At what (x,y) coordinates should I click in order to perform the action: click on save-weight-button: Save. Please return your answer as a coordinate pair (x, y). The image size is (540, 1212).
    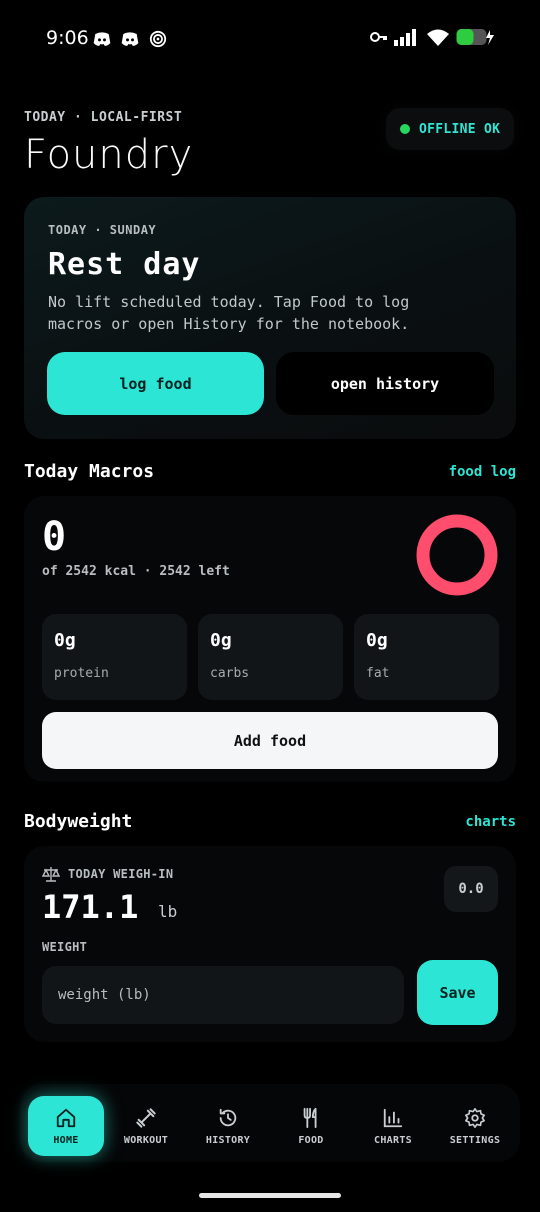
    Looking at the image, I should click on (457, 992).